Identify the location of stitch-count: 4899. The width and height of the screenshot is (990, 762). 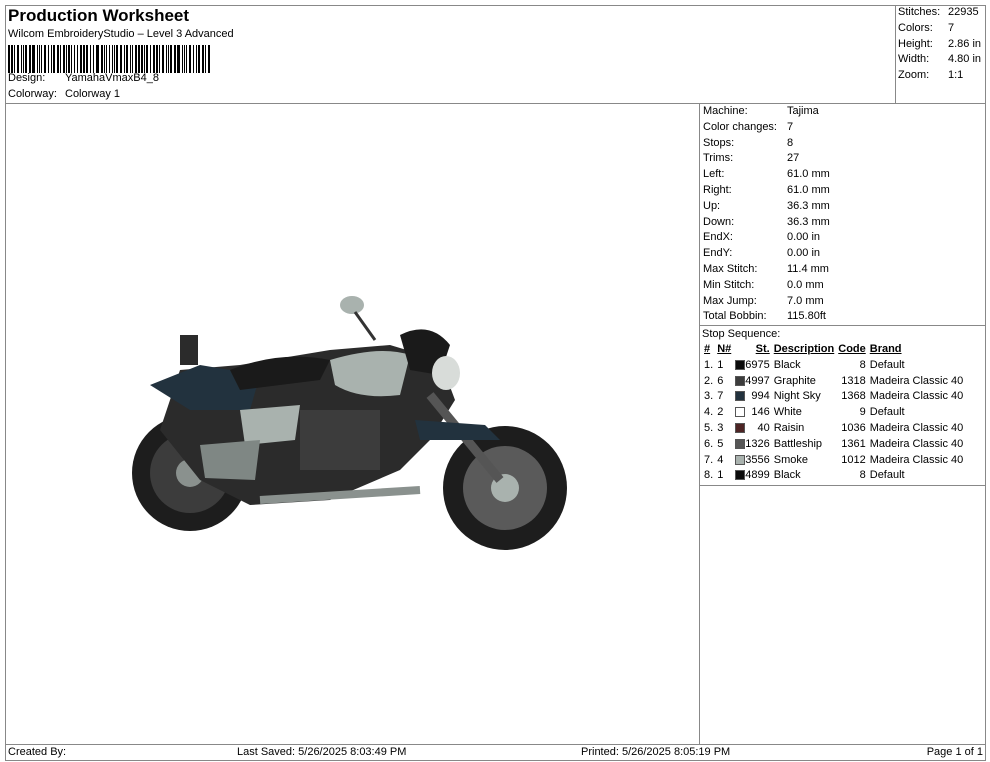
(752, 476).